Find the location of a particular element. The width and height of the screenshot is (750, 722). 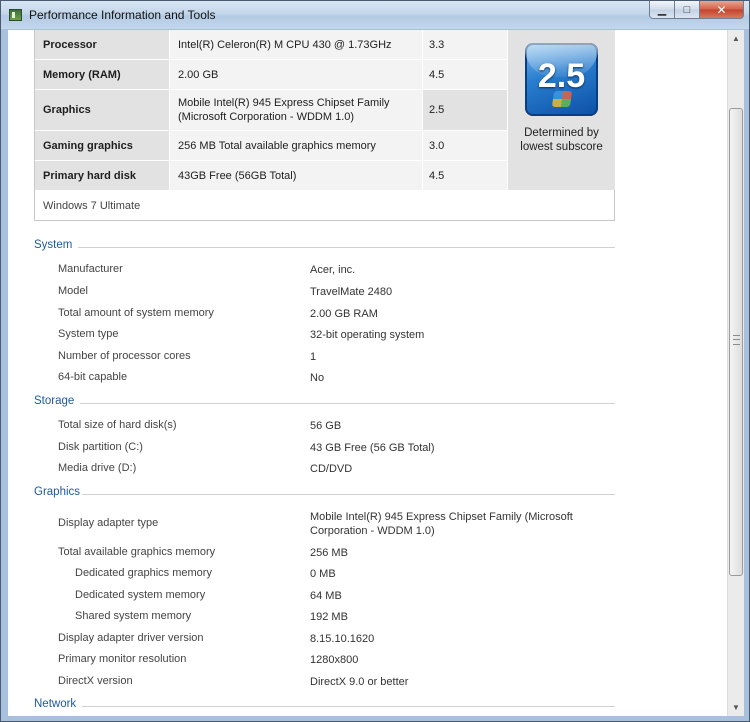

performance-app-icon is located at coordinates (15, 15).